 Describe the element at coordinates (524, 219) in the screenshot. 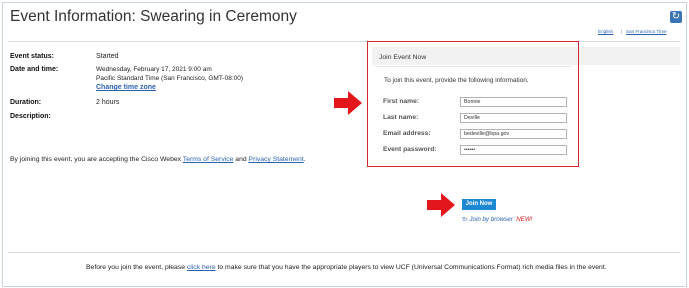

I see `new-badge: NEW!` at that location.